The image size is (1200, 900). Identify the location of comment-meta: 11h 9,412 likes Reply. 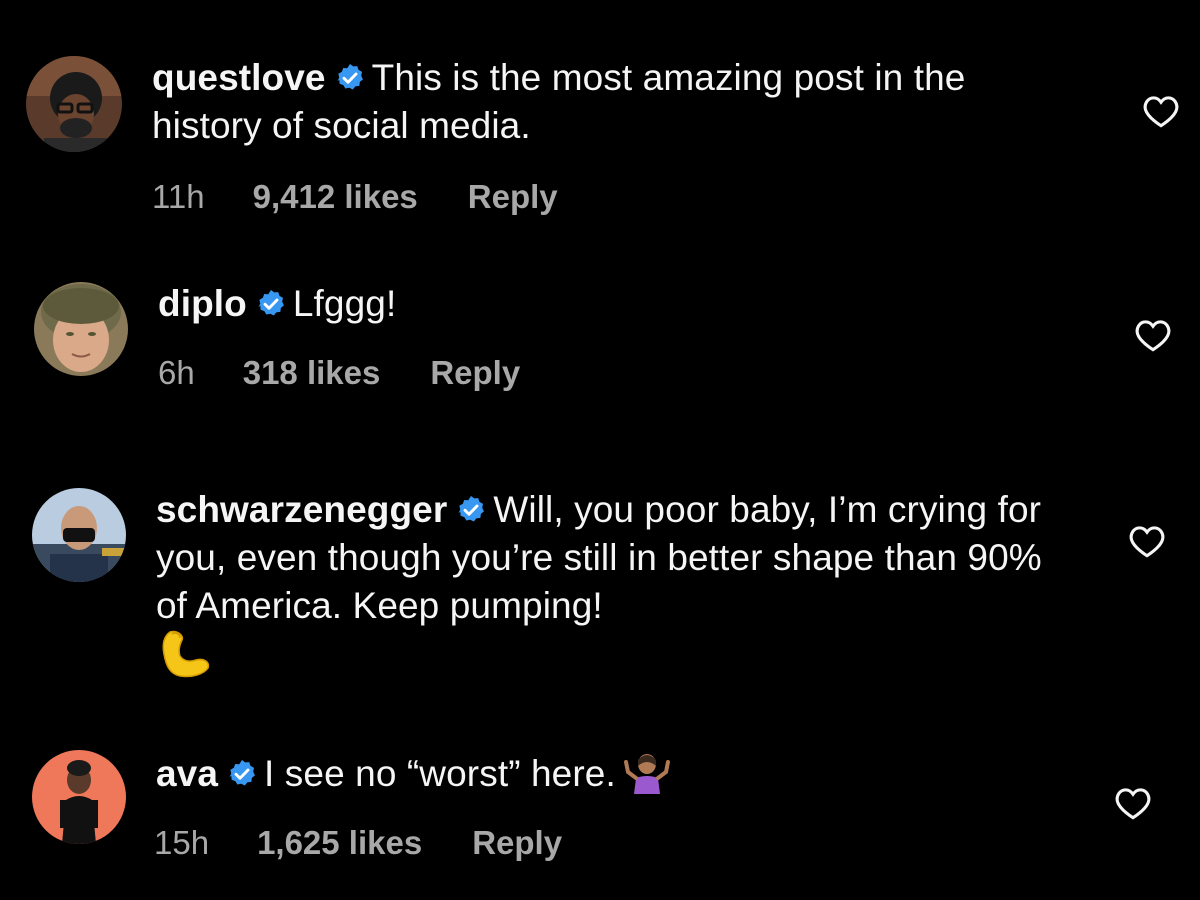
(355, 197).